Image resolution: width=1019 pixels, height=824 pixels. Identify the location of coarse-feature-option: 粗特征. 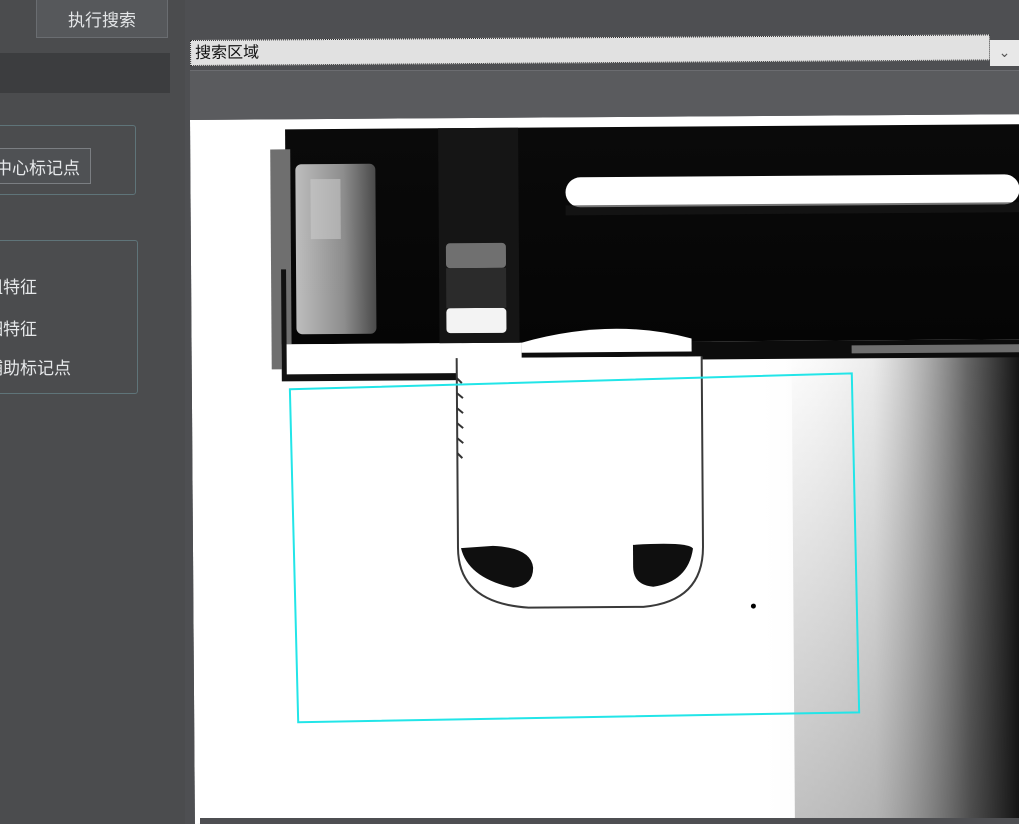
(18, 285).